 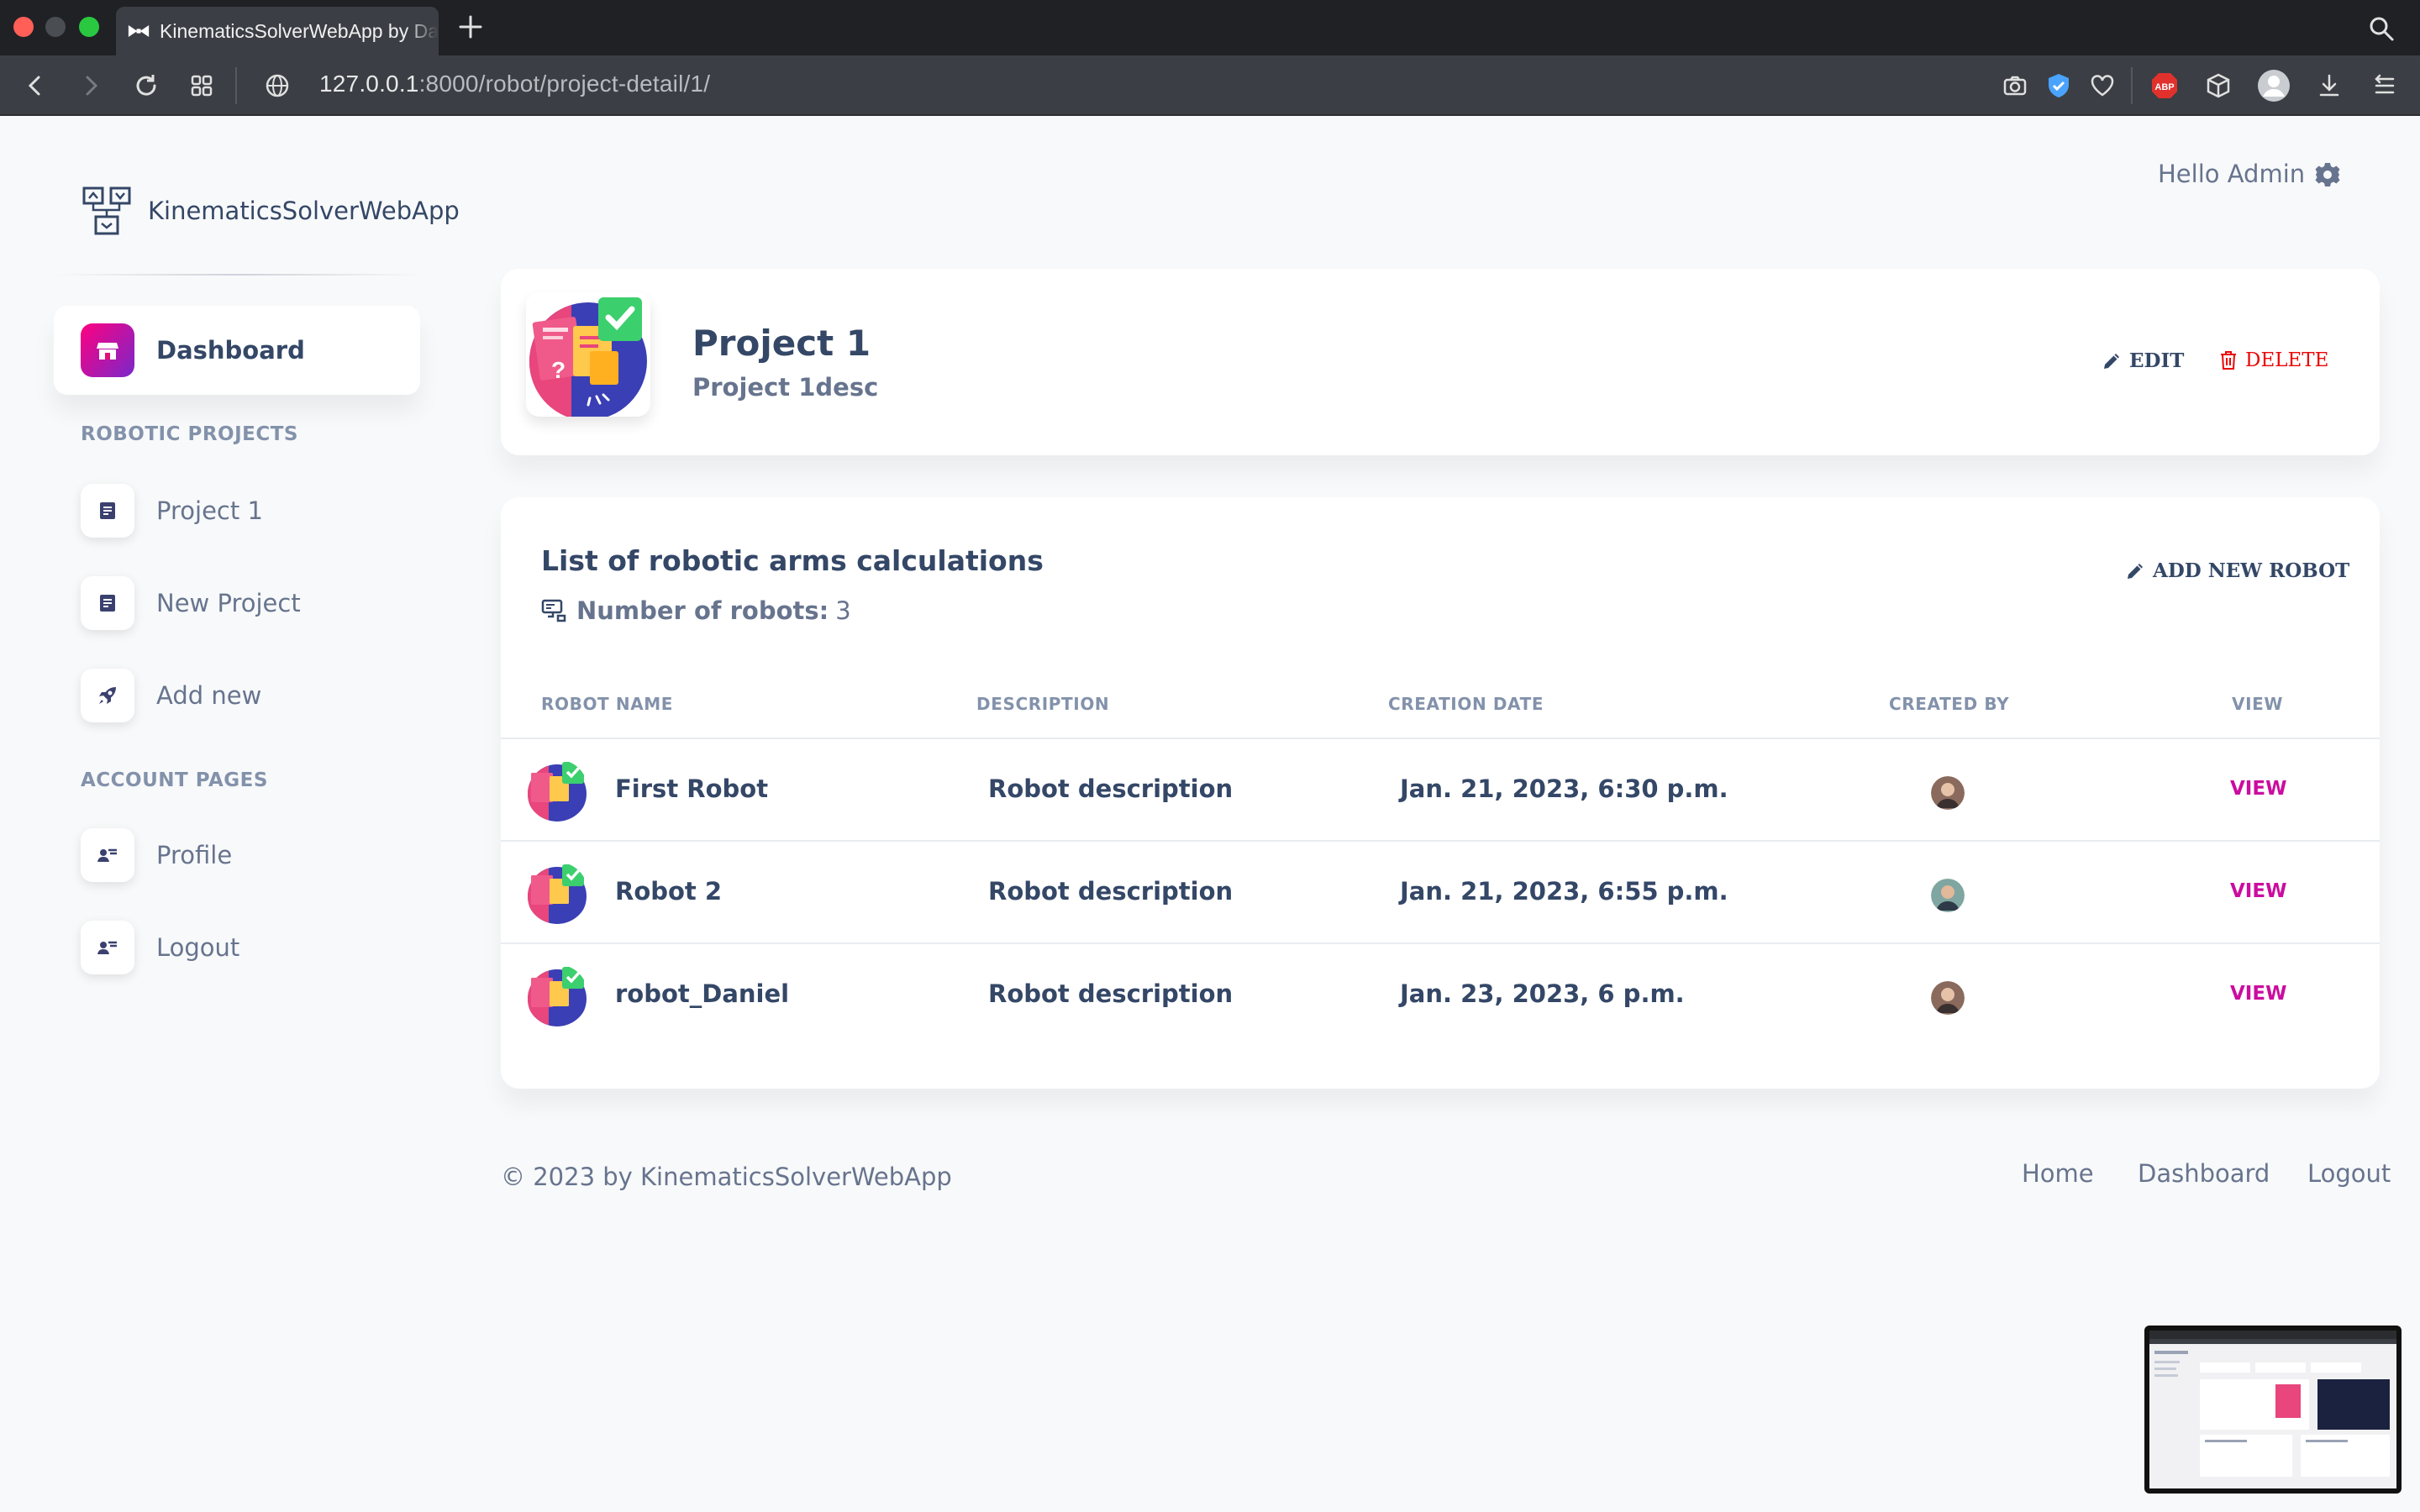 What do you see at coordinates (470, 27) in the screenshot?
I see `new-tab-icon` at bounding box center [470, 27].